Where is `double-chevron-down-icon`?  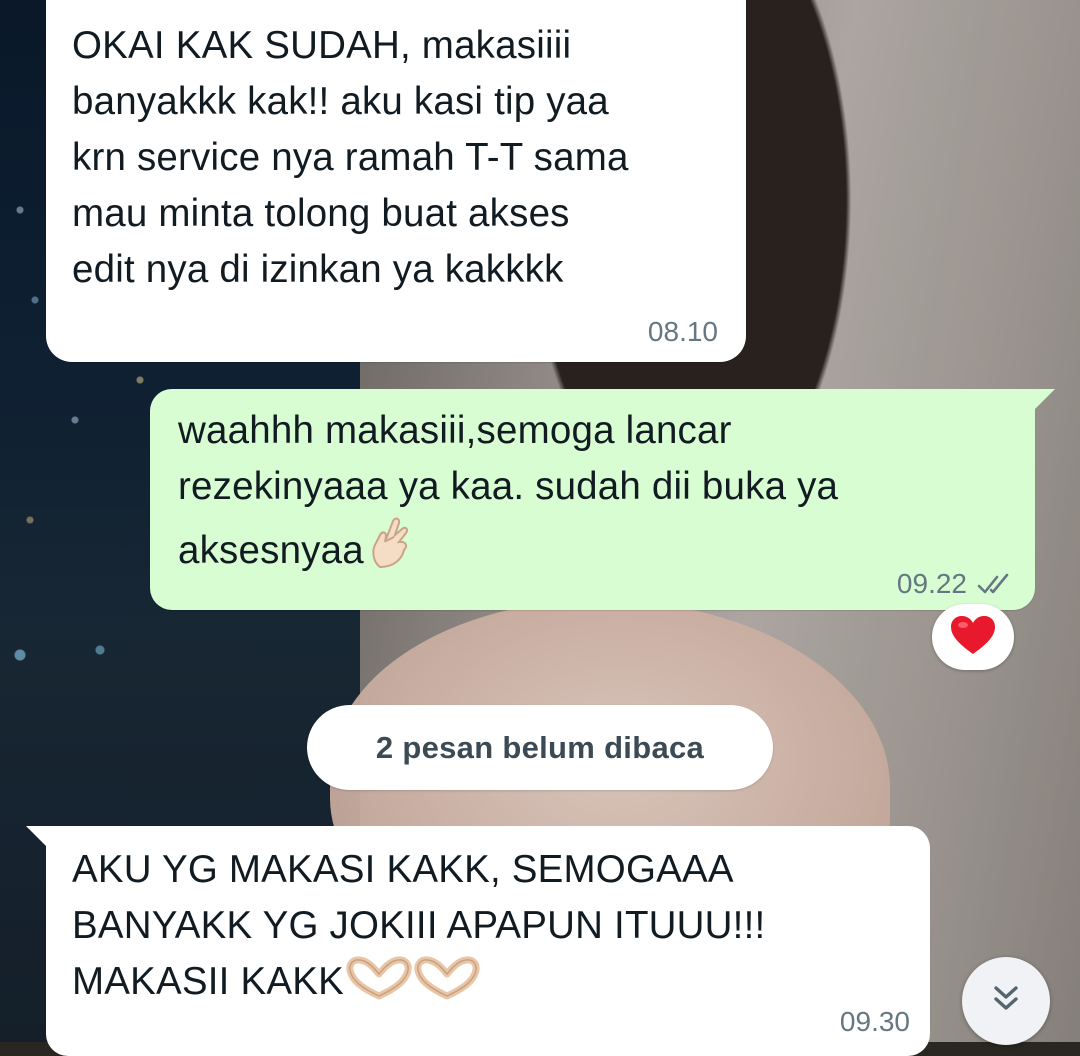
double-chevron-down-icon is located at coordinates (1006, 1001).